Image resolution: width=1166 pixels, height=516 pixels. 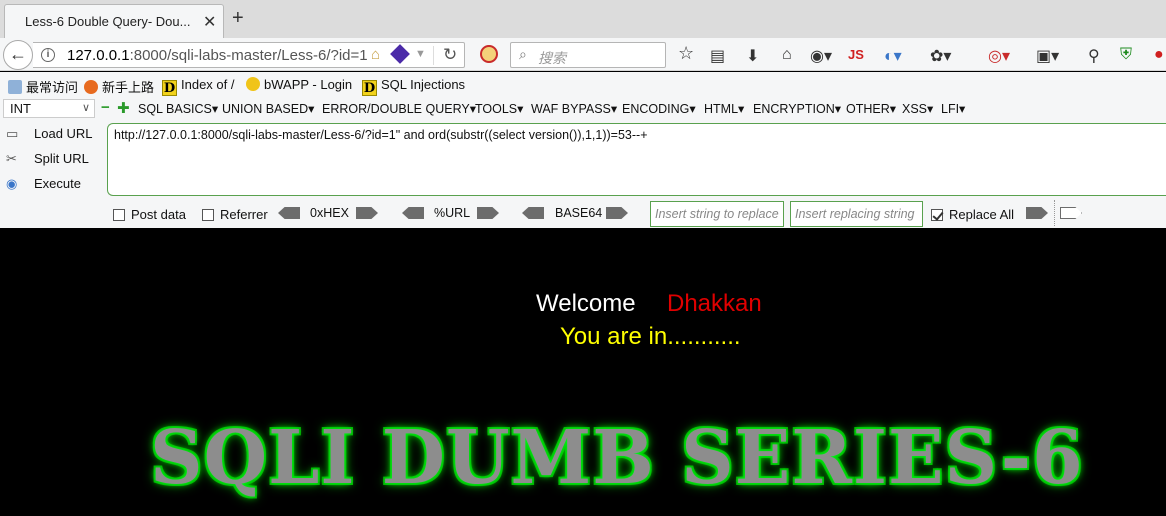 I want to click on search-input: ⌕ 搜索, so click(x=588, y=55).